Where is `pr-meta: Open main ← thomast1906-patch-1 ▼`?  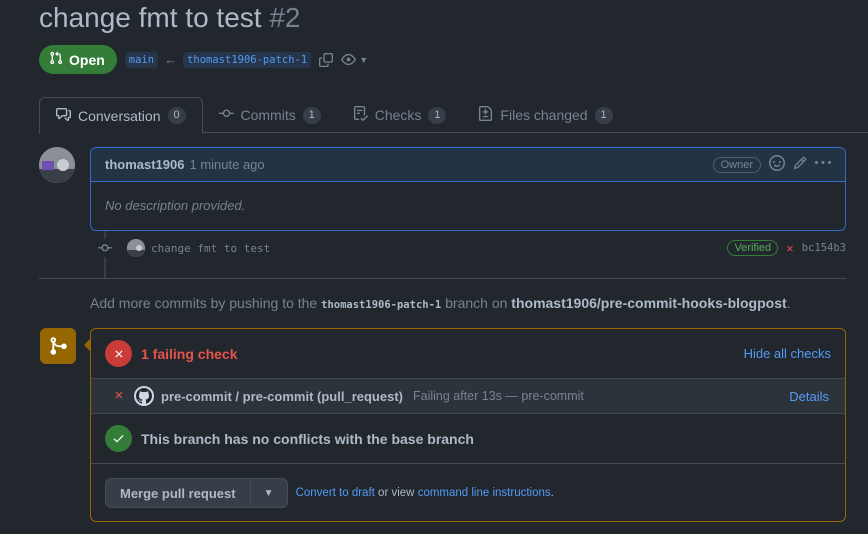 pr-meta: Open main ← thomast1906-patch-1 ▼ is located at coordinates (203, 59).